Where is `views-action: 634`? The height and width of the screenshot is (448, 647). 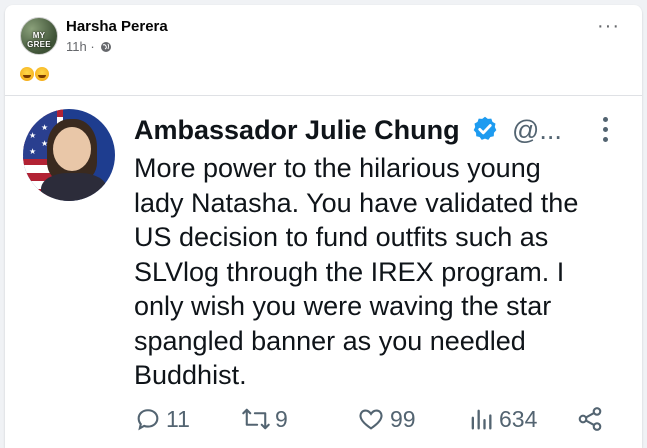
views-action: 634 is located at coordinates (502, 419).